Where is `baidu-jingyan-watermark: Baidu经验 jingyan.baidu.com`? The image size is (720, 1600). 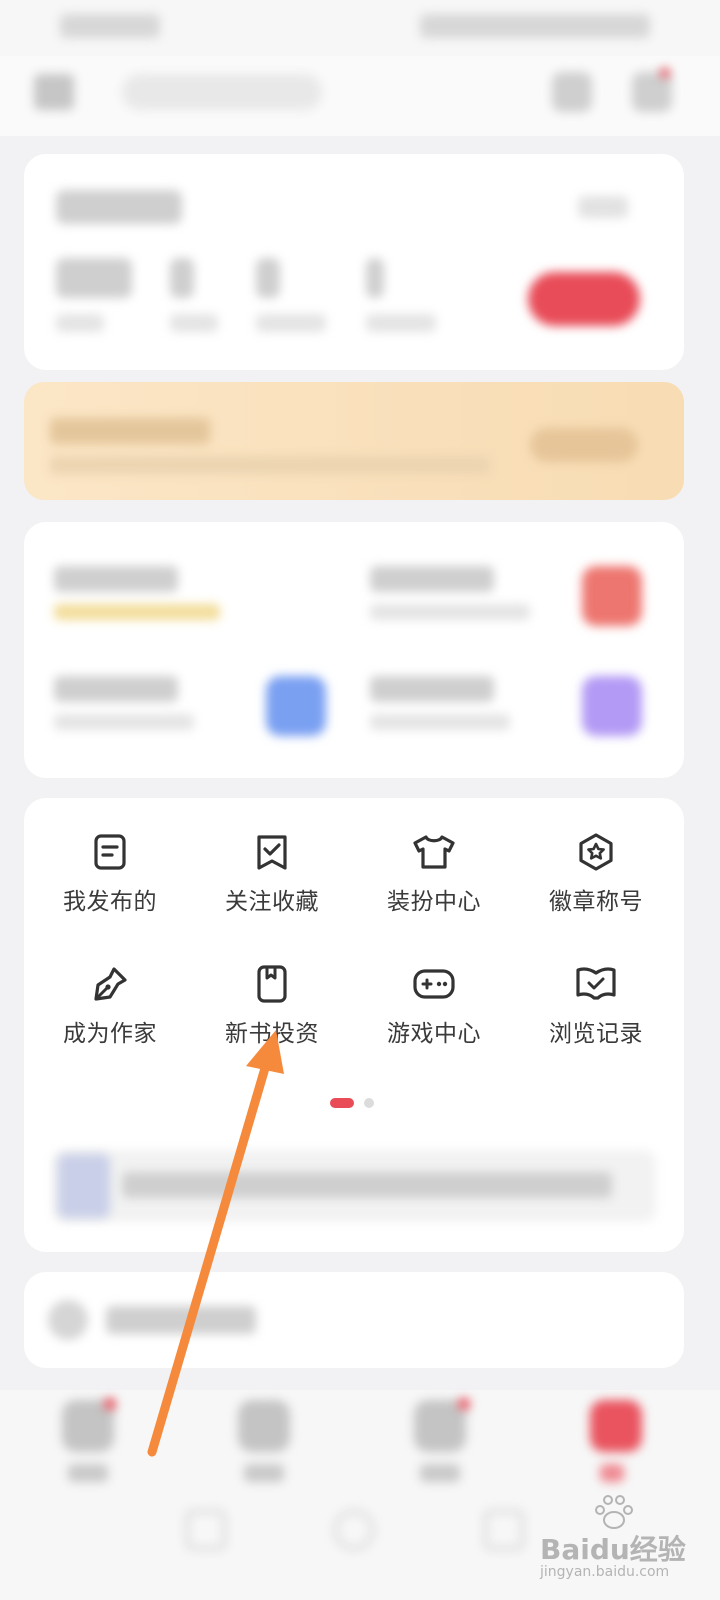
baidu-jingyan-watermark: Baidu经验 jingyan.baidu.com is located at coordinates (625, 1537).